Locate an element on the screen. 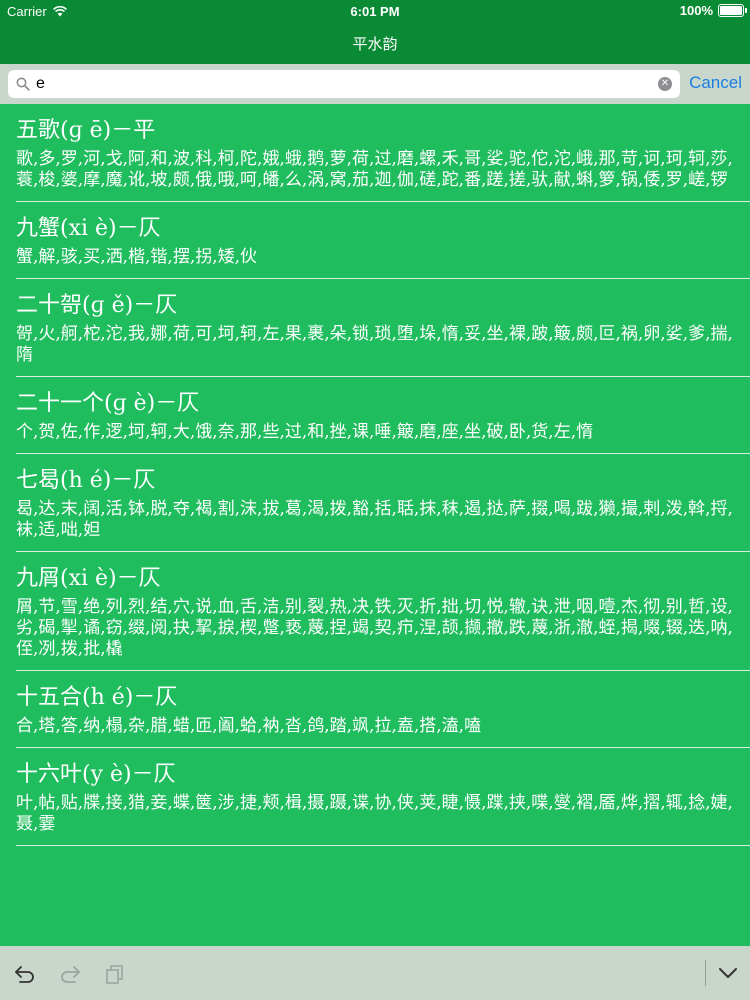 This screenshot has width=750, height=1000. search-input is located at coordinates (346, 84).